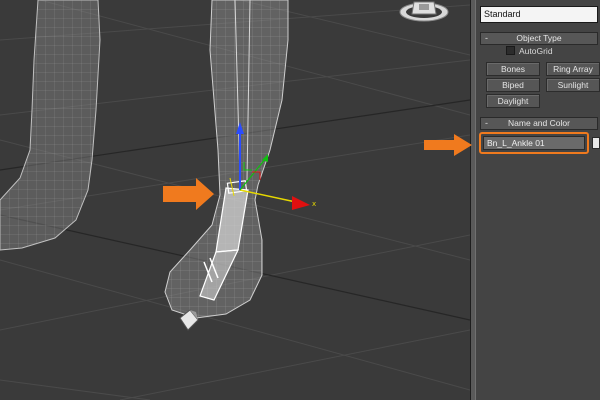 Image resolution: width=600 pixels, height=400 pixels. I want to click on rollout-object-type: - Object Type, so click(539, 38).